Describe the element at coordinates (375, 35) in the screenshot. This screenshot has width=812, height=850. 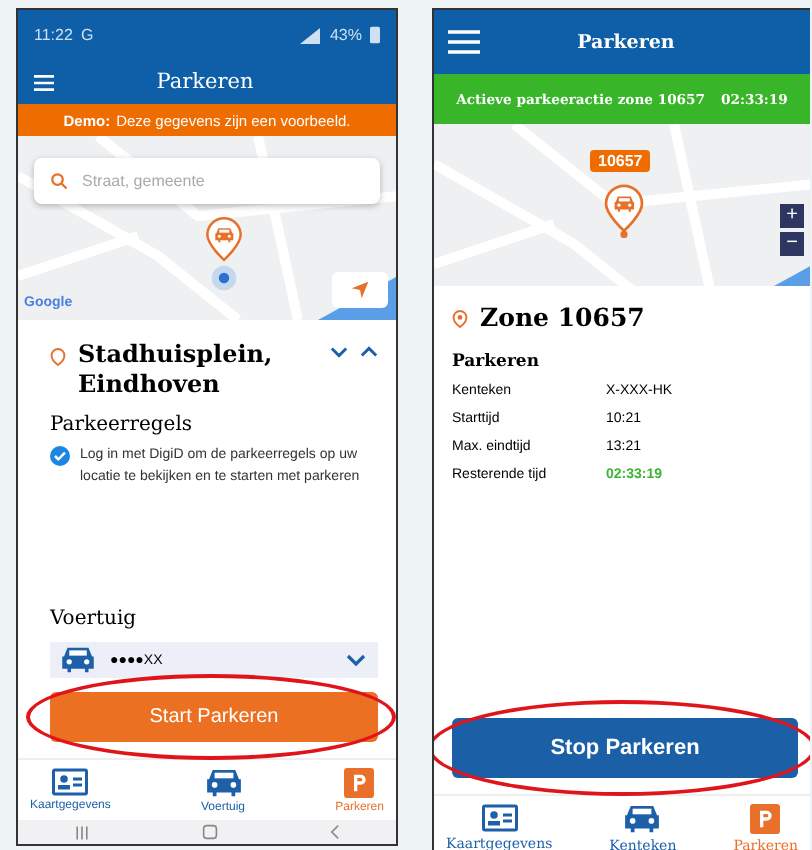
I see `battery-icon` at that location.